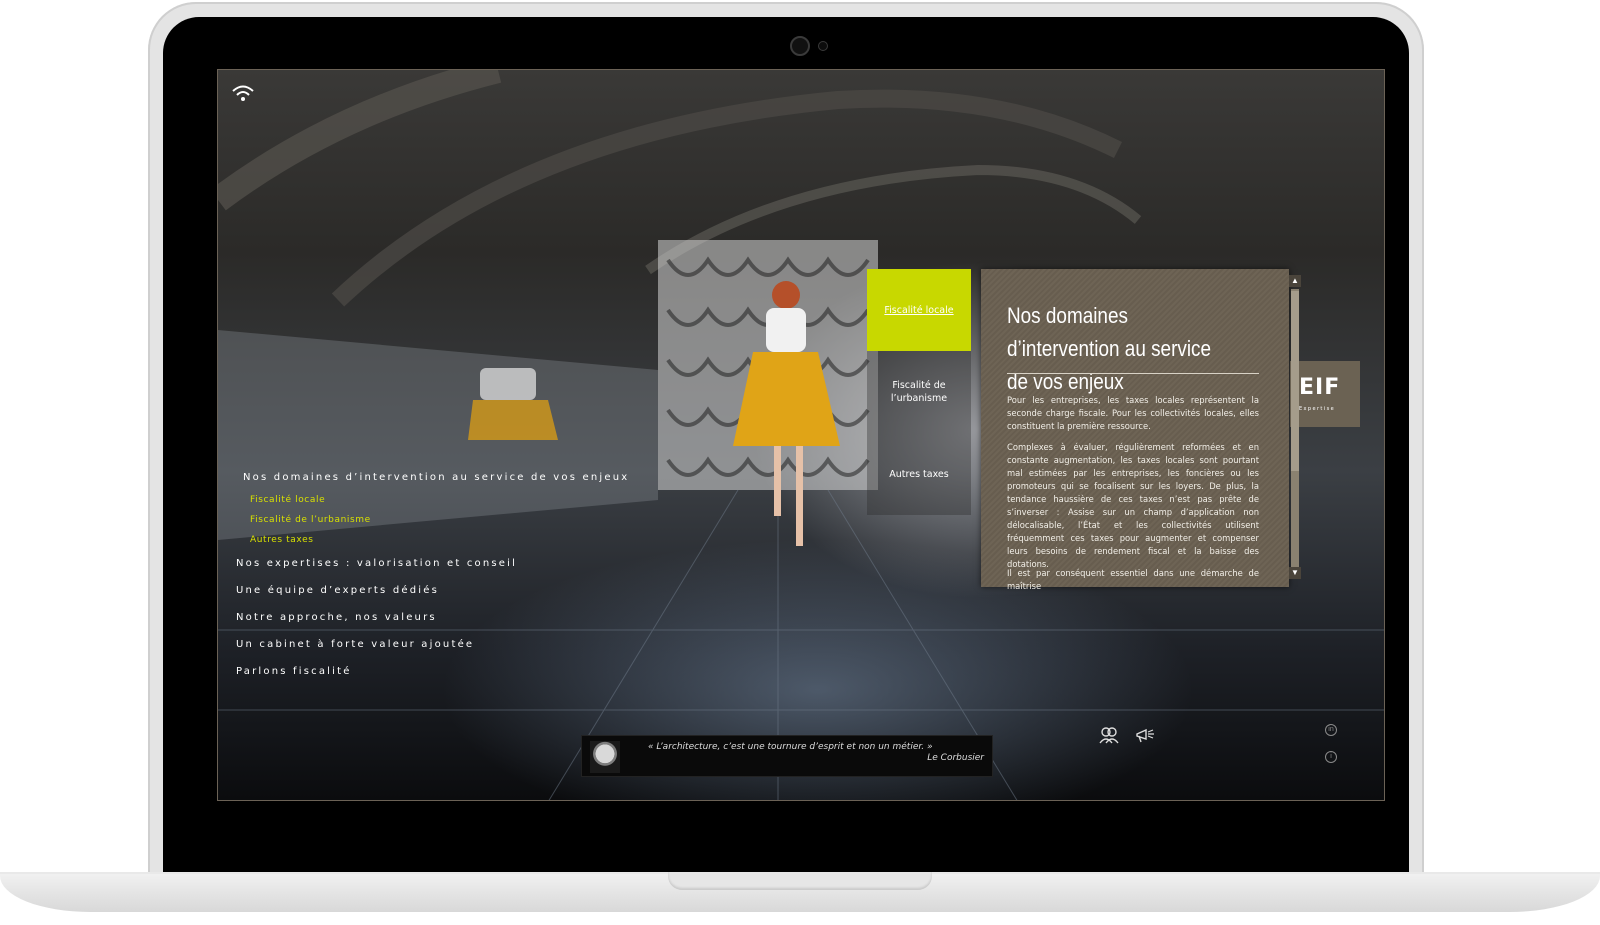 The height and width of the screenshot is (925, 1600). I want to click on camera-sensor, so click(823, 46).